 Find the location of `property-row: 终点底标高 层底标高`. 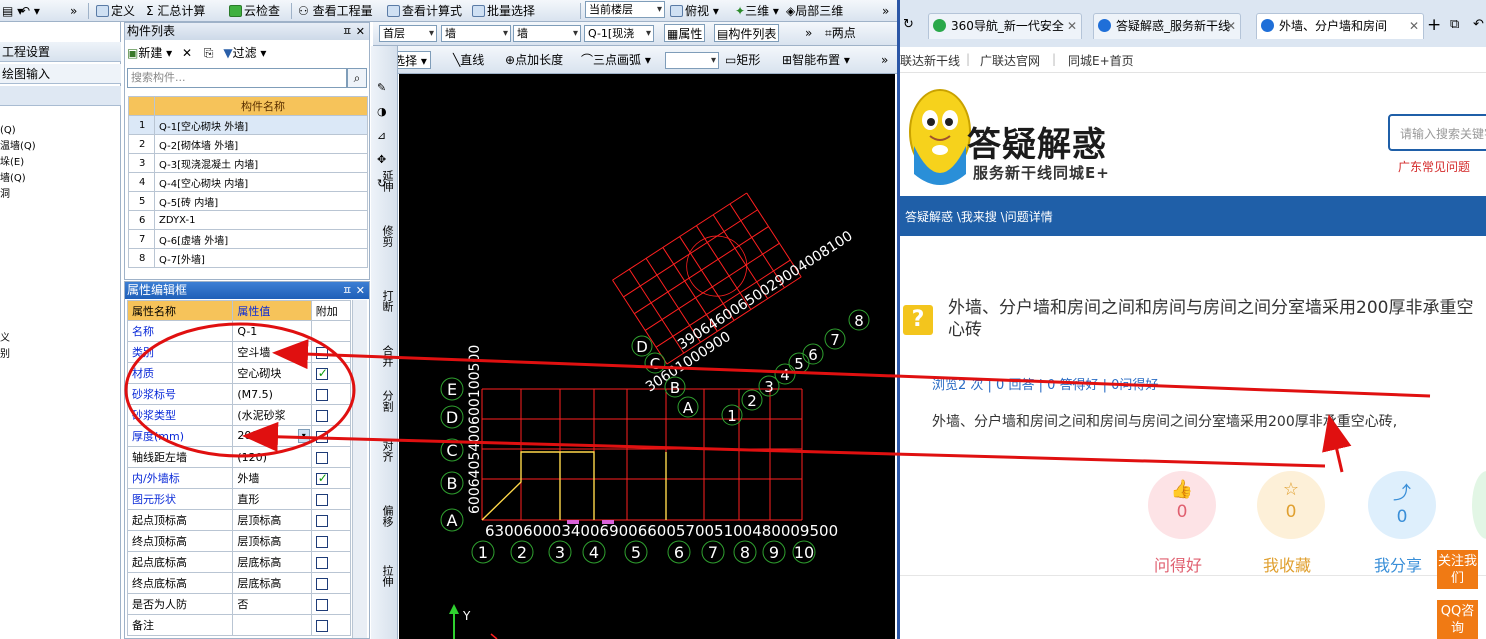

property-row: 终点底标高 层底标高 is located at coordinates (239, 583).